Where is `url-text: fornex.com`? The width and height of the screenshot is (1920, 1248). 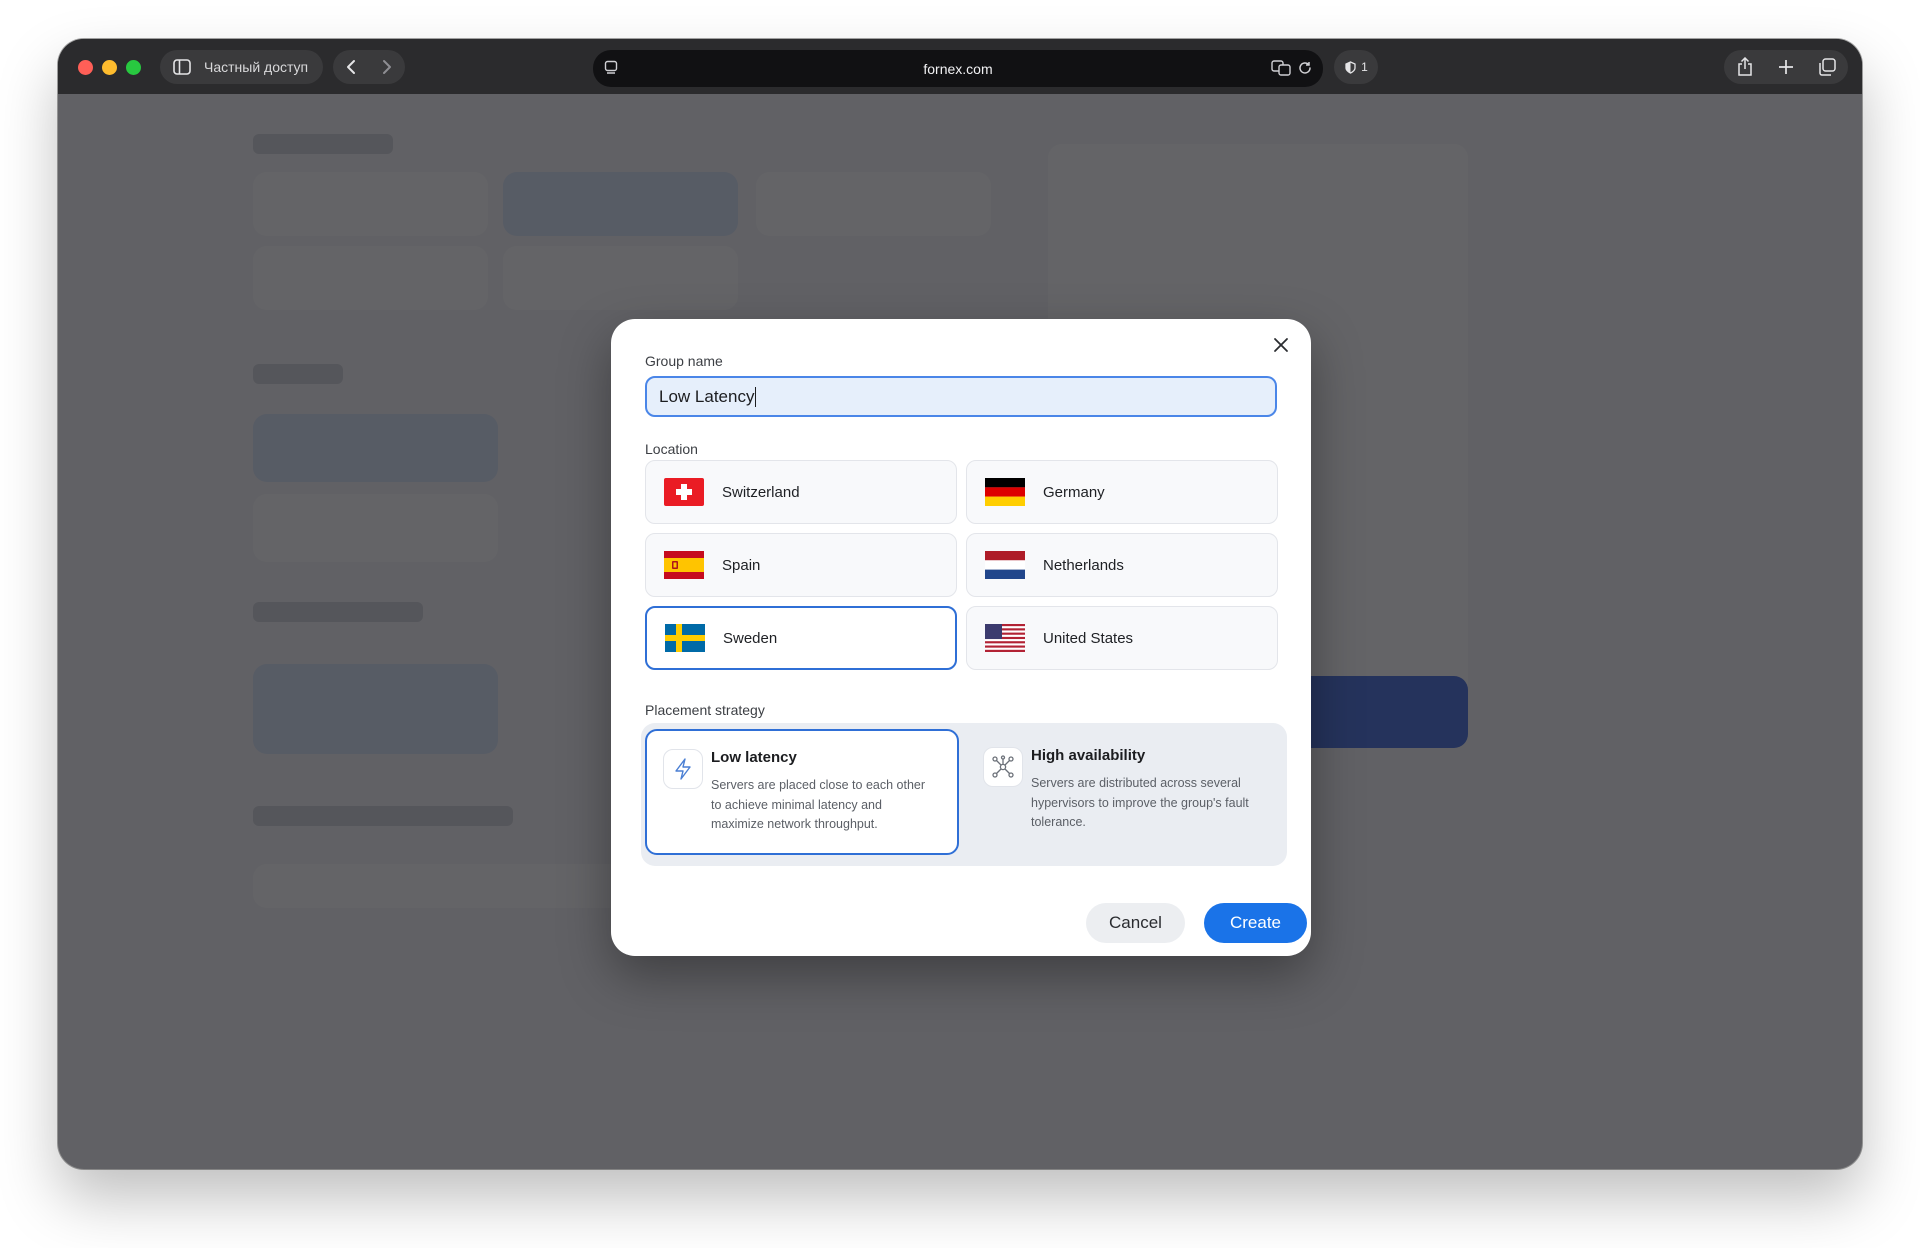
url-text: fornex.com is located at coordinates (958, 68).